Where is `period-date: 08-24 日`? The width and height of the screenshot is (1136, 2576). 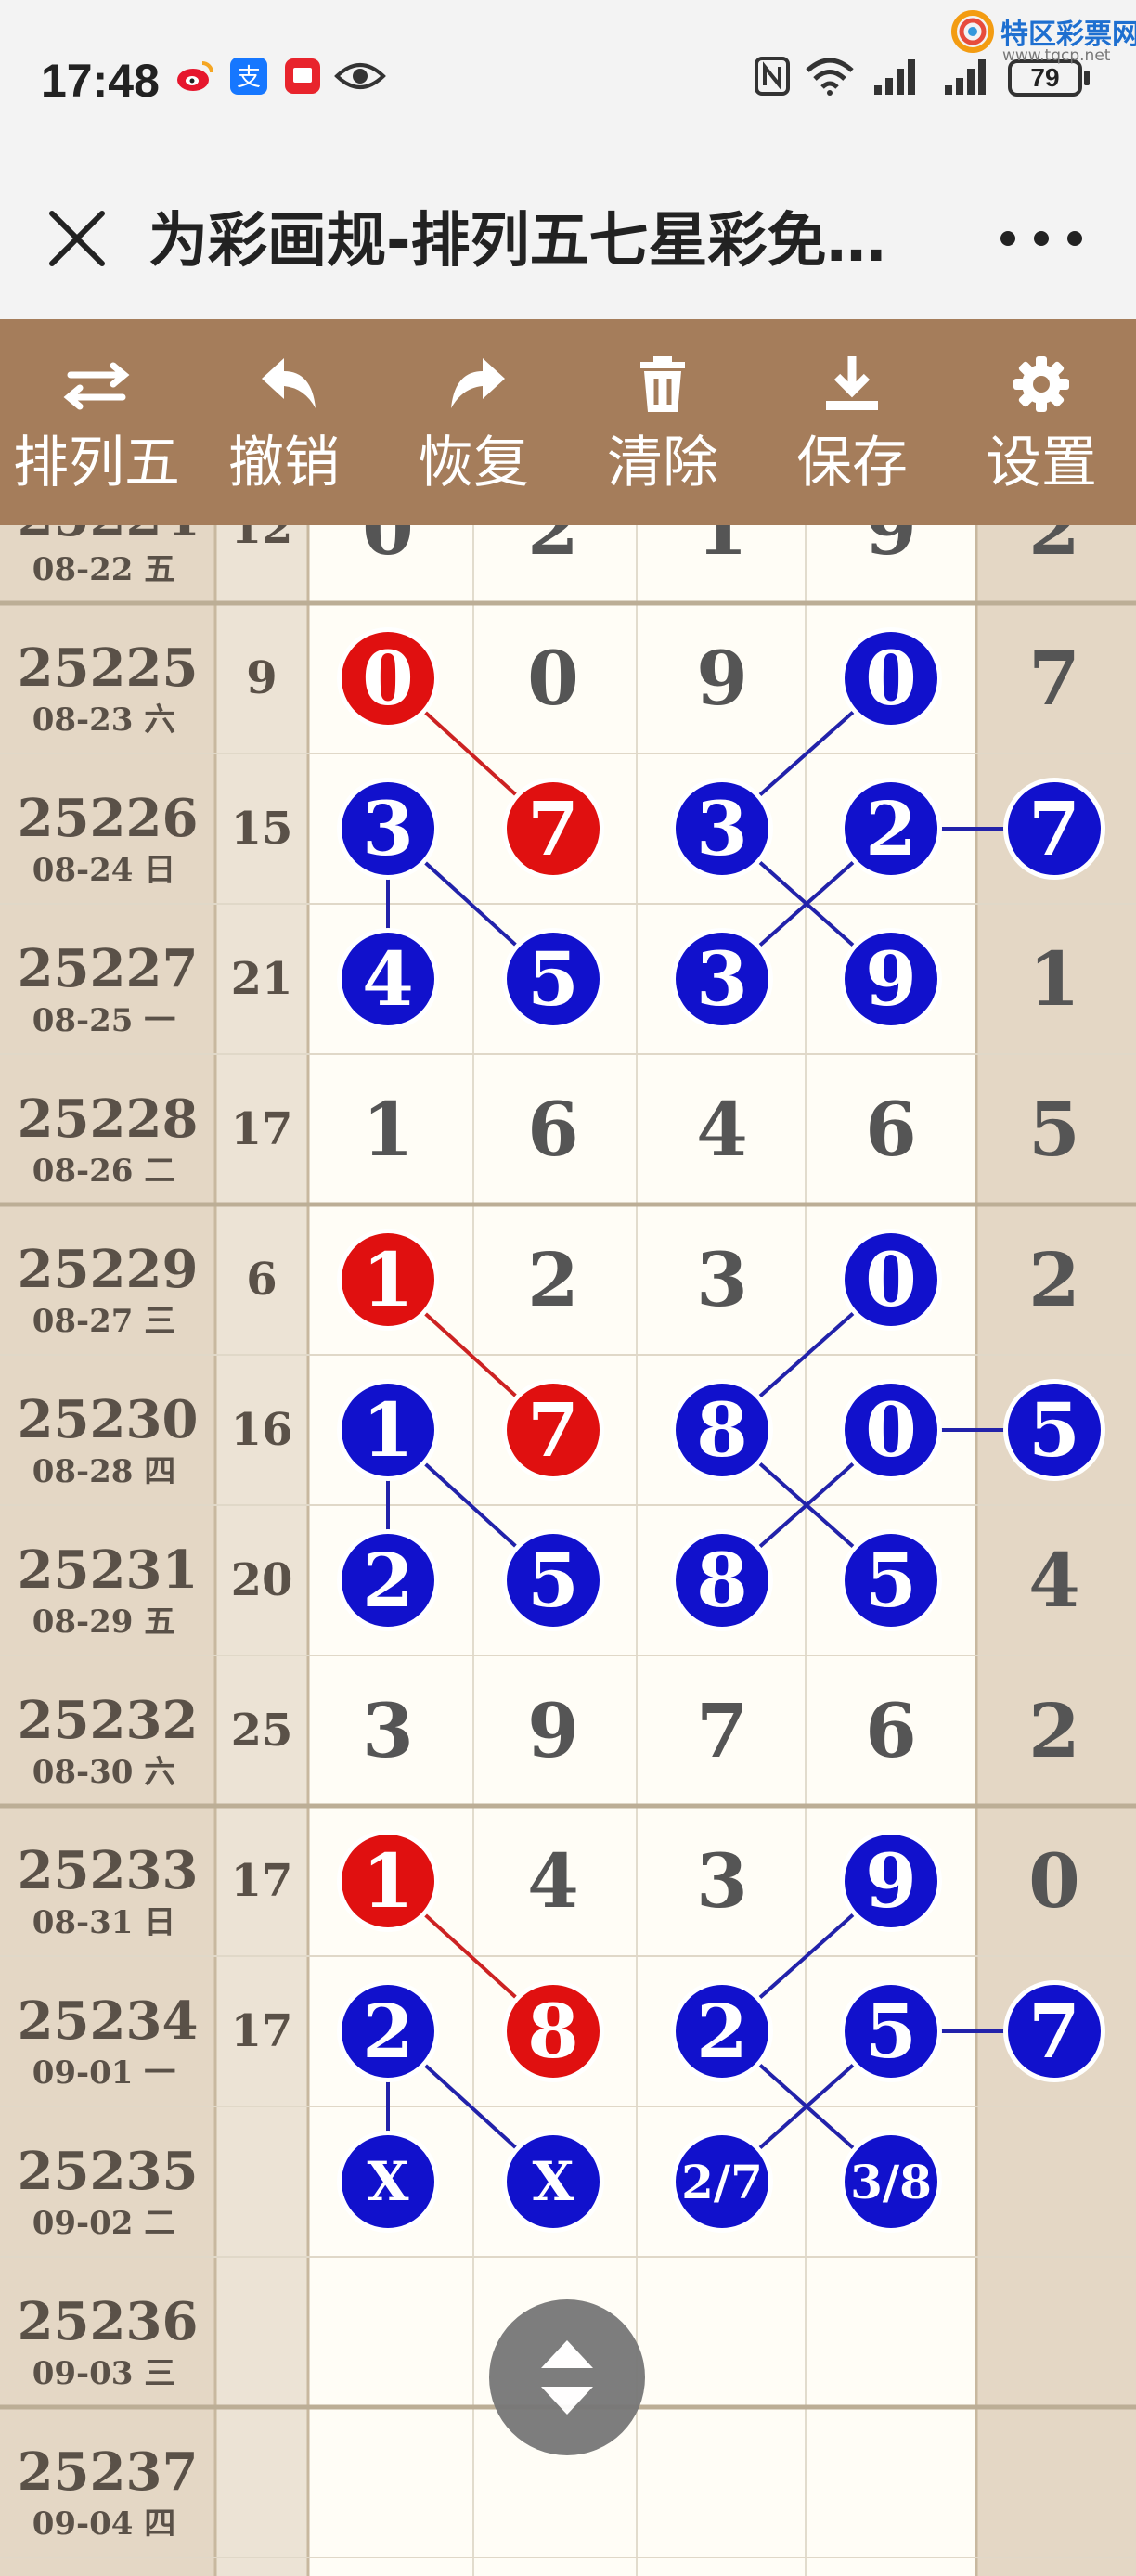 period-date: 08-24 日 is located at coordinates (104, 870).